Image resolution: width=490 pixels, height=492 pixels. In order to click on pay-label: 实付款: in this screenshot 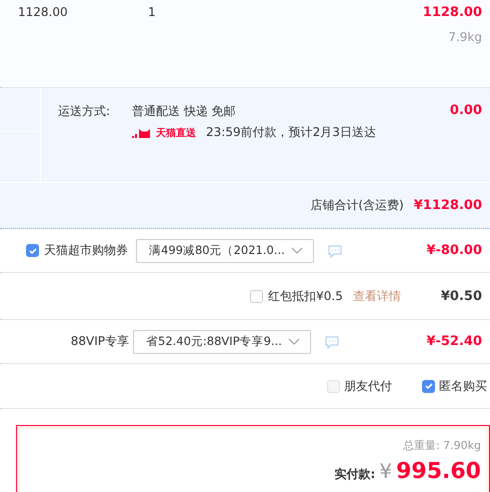, I will do `click(355, 474)`.